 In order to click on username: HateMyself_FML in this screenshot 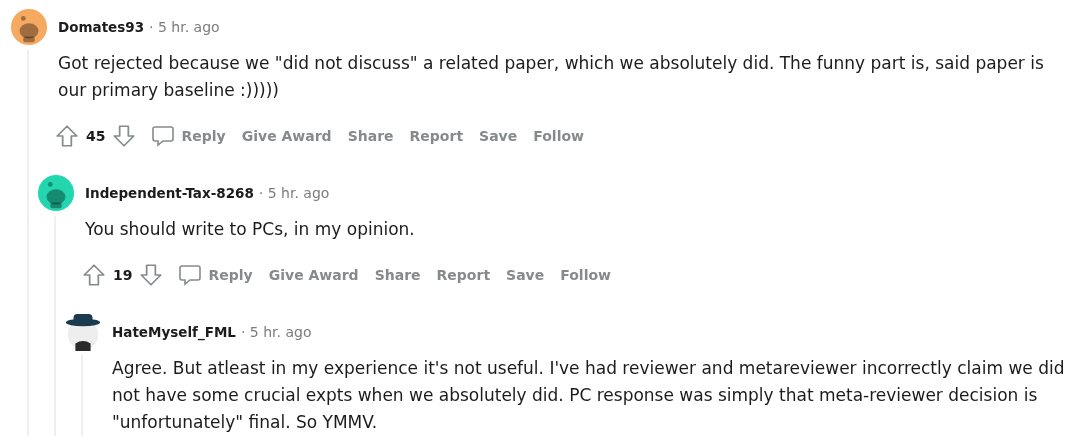, I will do `click(174, 332)`.